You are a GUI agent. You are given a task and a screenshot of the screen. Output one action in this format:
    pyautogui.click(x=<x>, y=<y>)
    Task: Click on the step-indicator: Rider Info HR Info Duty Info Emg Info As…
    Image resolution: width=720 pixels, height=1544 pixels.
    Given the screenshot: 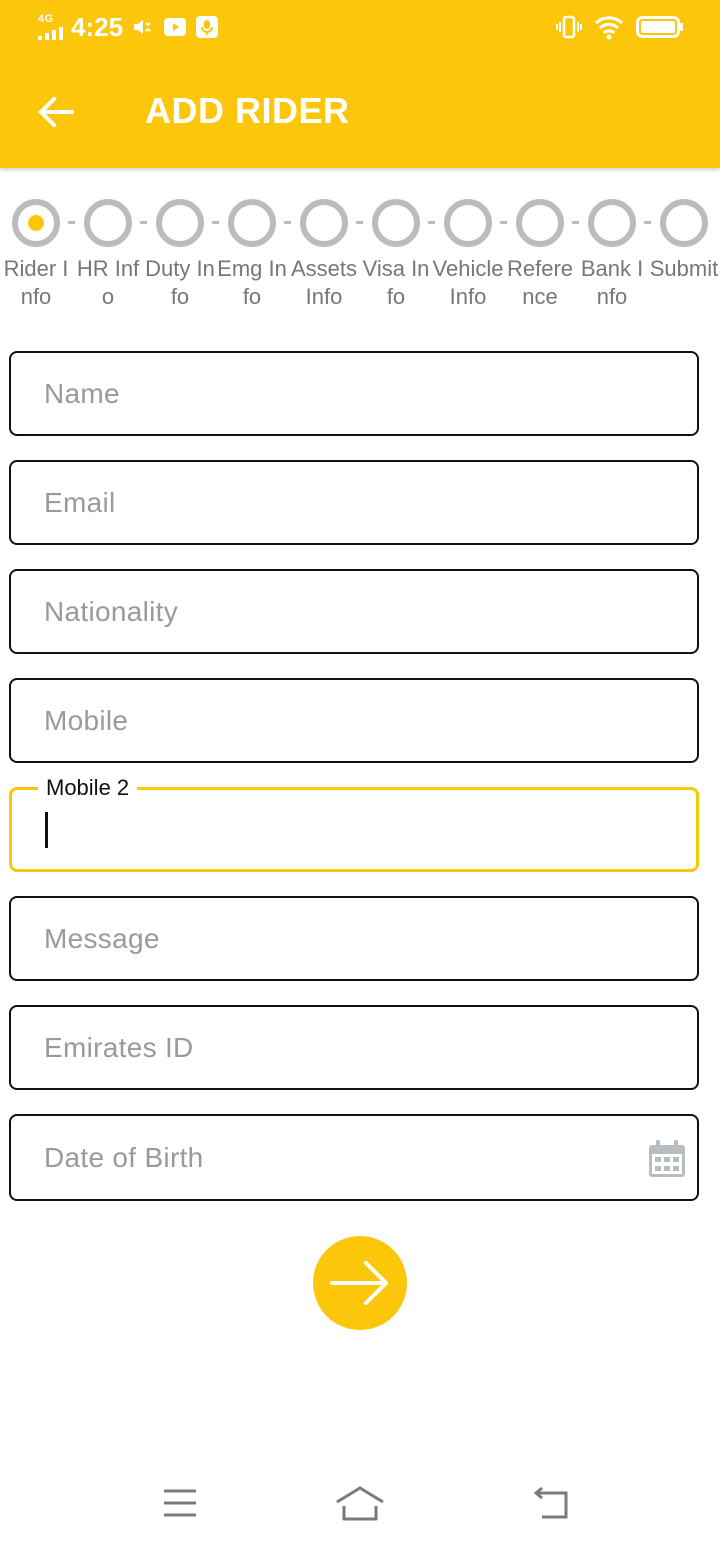 What is the action you would take?
    pyautogui.click(x=360, y=256)
    